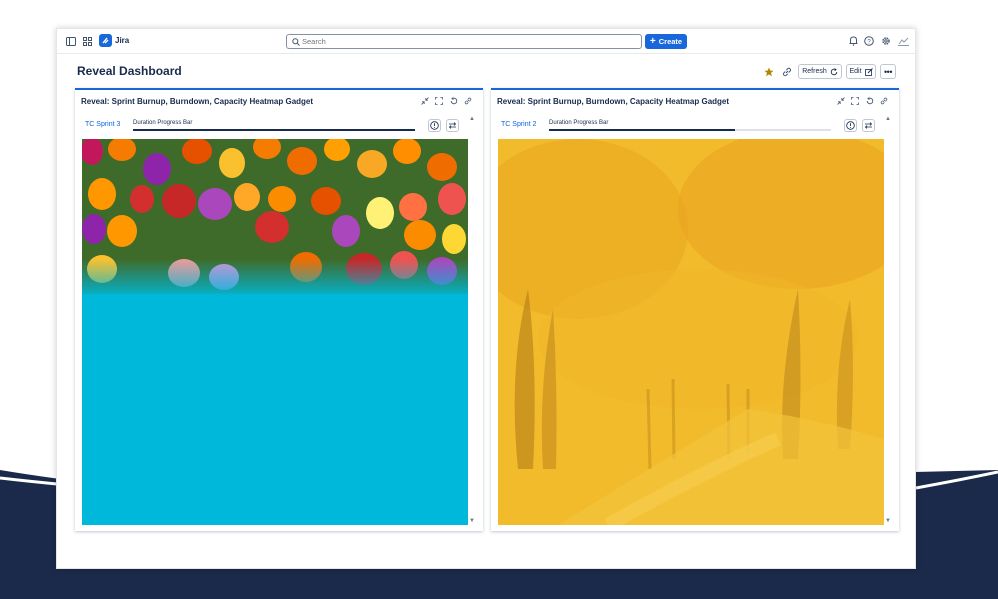  I want to click on edit-button: Edit, so click(861, 71).